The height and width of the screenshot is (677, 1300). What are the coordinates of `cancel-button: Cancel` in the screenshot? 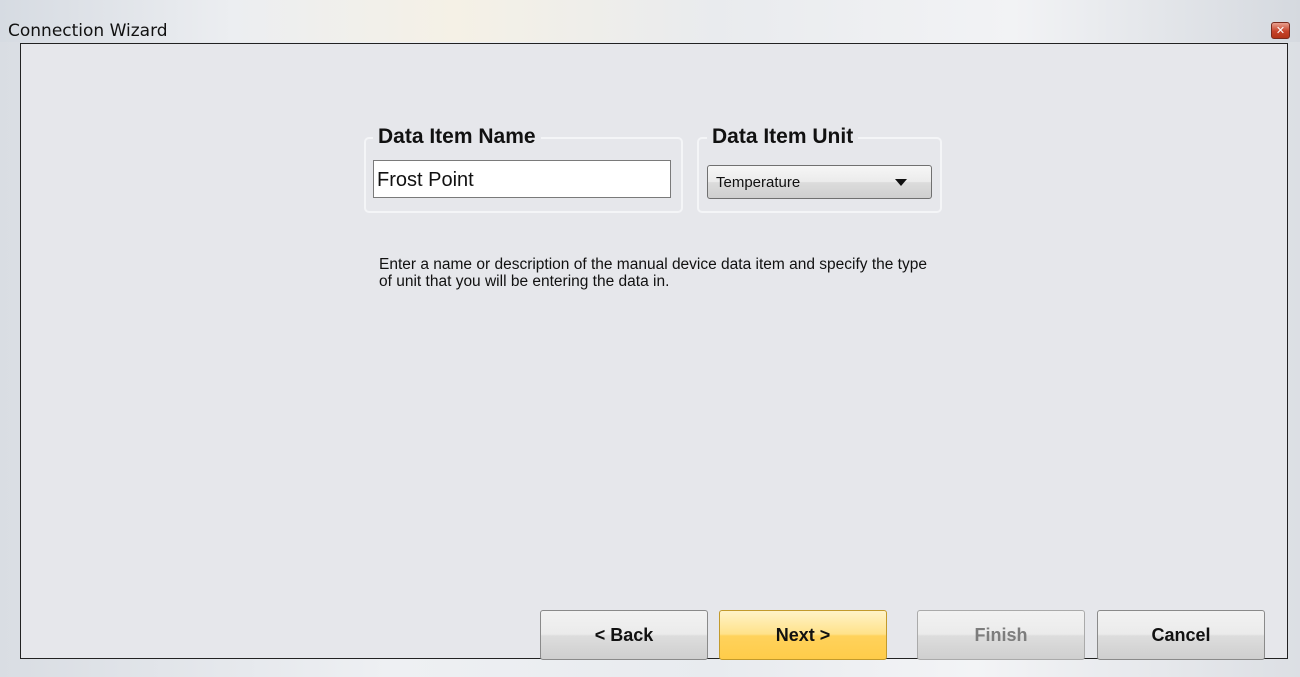 It's located at (1181, 635).